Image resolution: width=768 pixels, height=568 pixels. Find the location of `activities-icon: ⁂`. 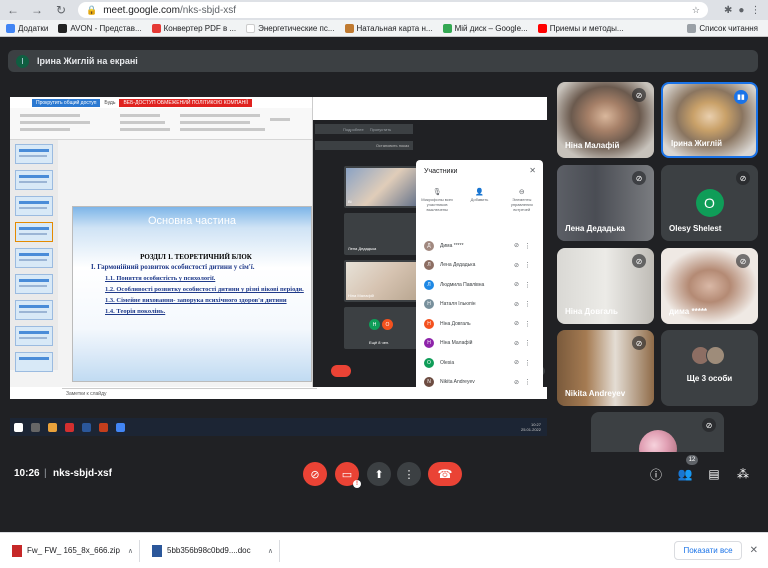

activities-icon: ⁂ is located at coordinates (743, 474).